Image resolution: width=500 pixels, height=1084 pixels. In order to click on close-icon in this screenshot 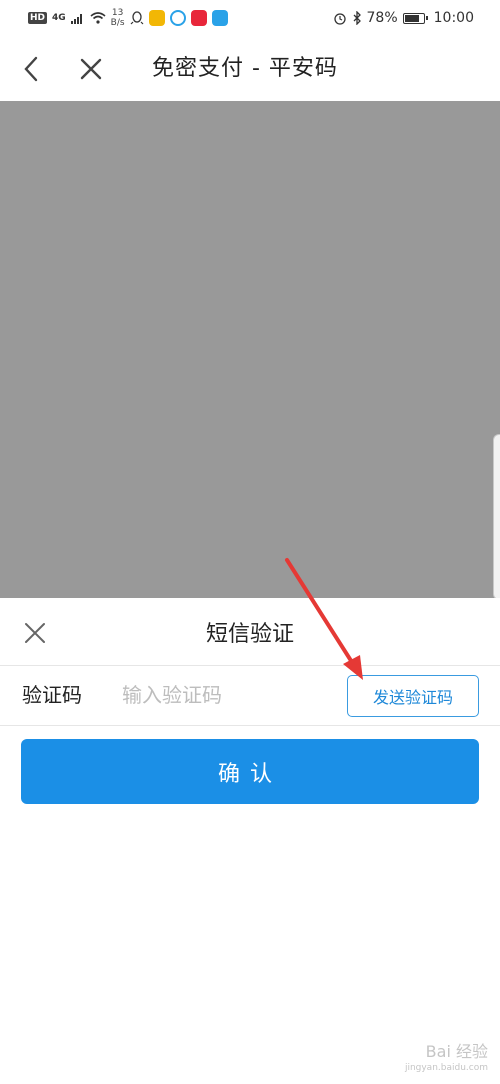, I will do `click(91, 69)`.